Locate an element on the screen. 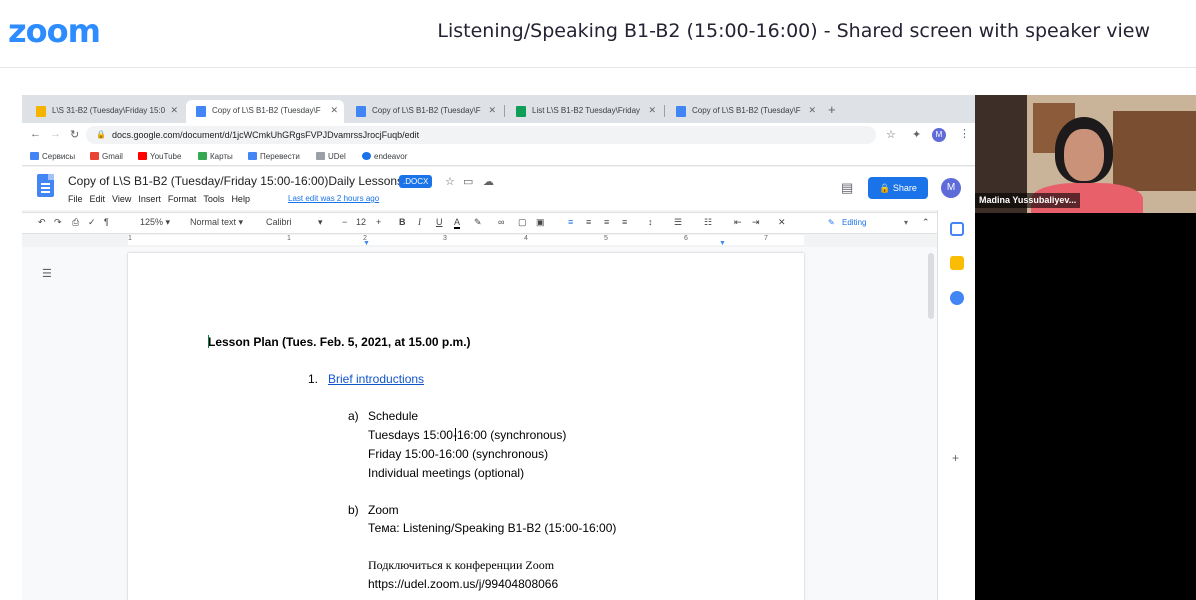 The width and height of the screenshot is (1196, 600). vertical-scrollbar is located at coordinates (931, 286).